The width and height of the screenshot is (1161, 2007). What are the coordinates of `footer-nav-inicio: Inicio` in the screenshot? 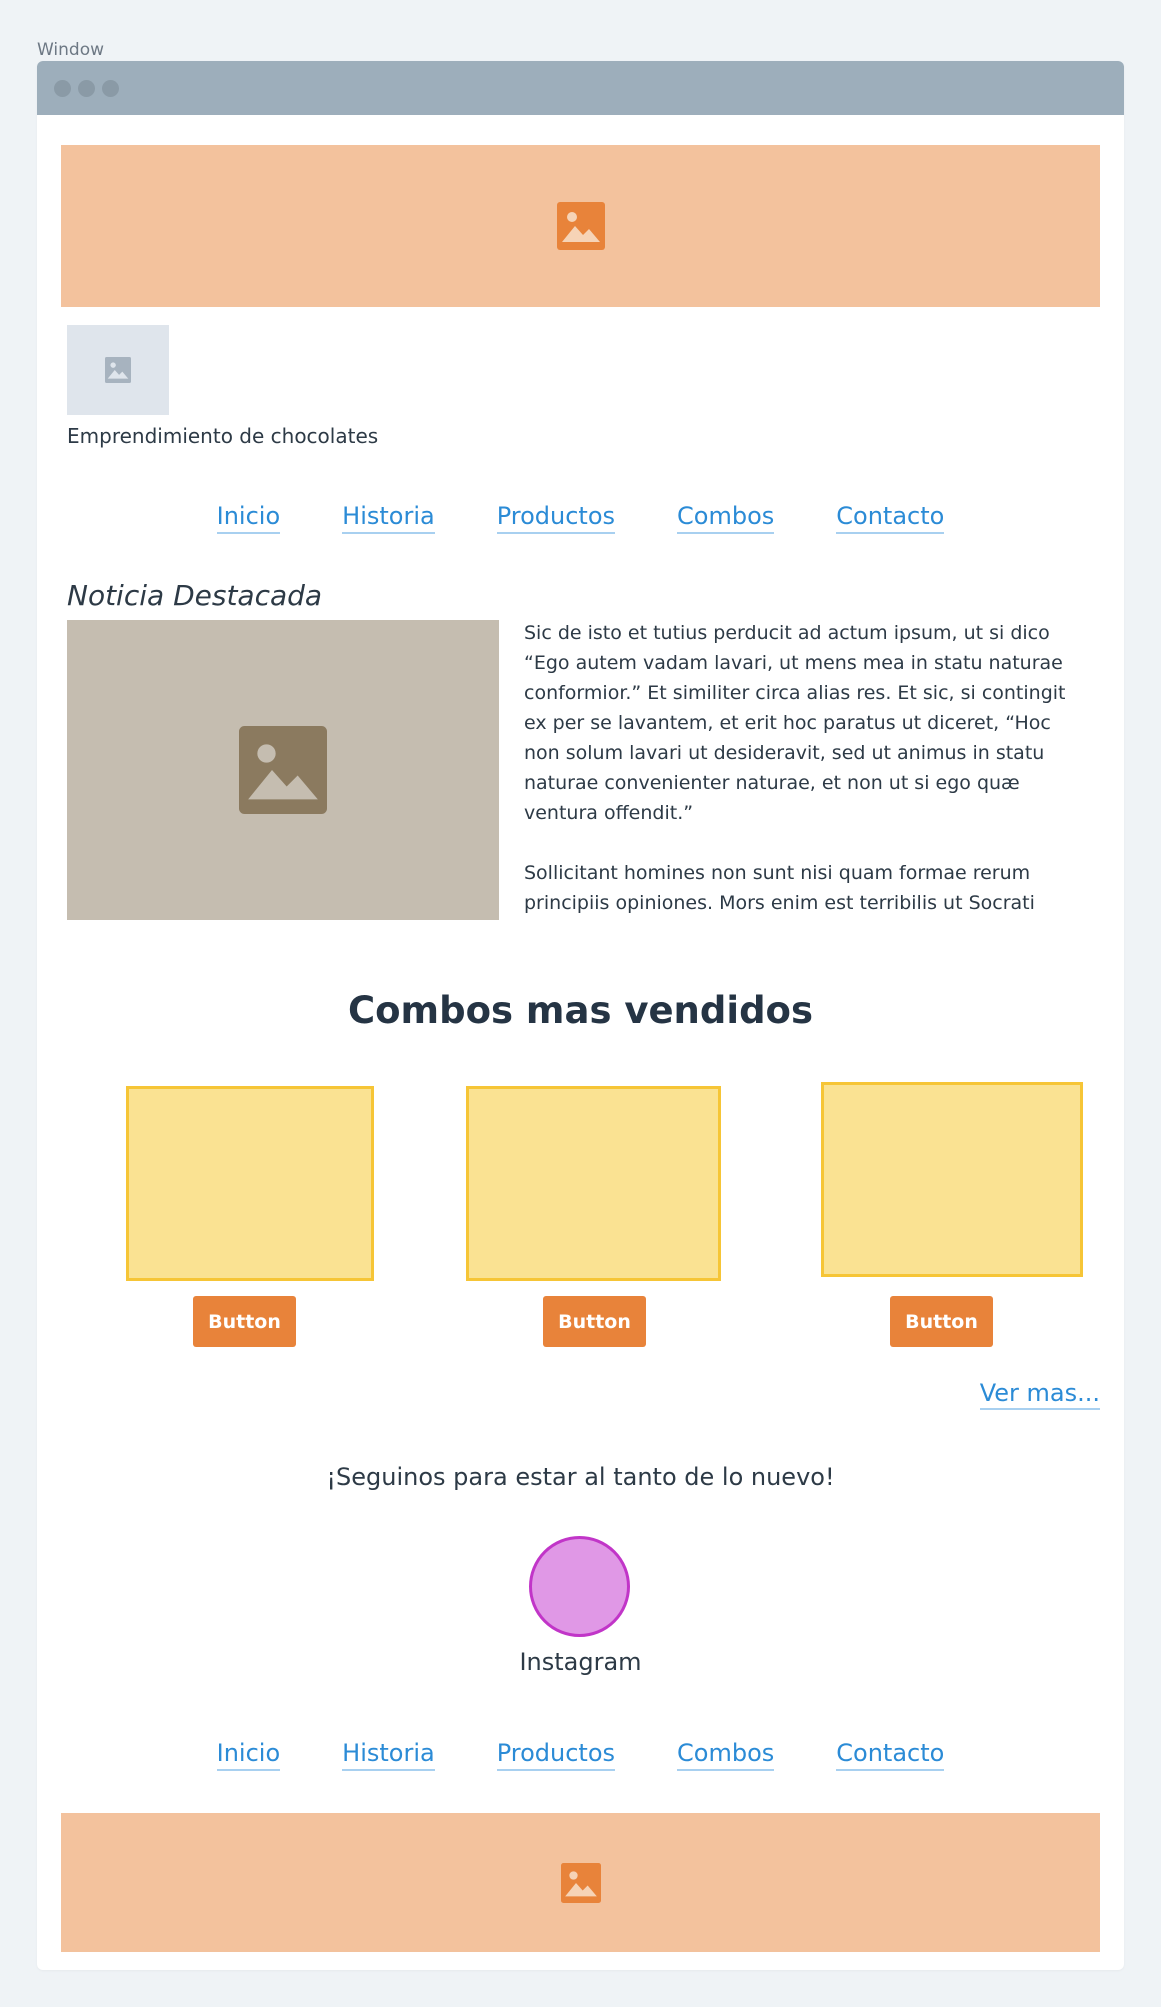 It's located at (248, 1754).